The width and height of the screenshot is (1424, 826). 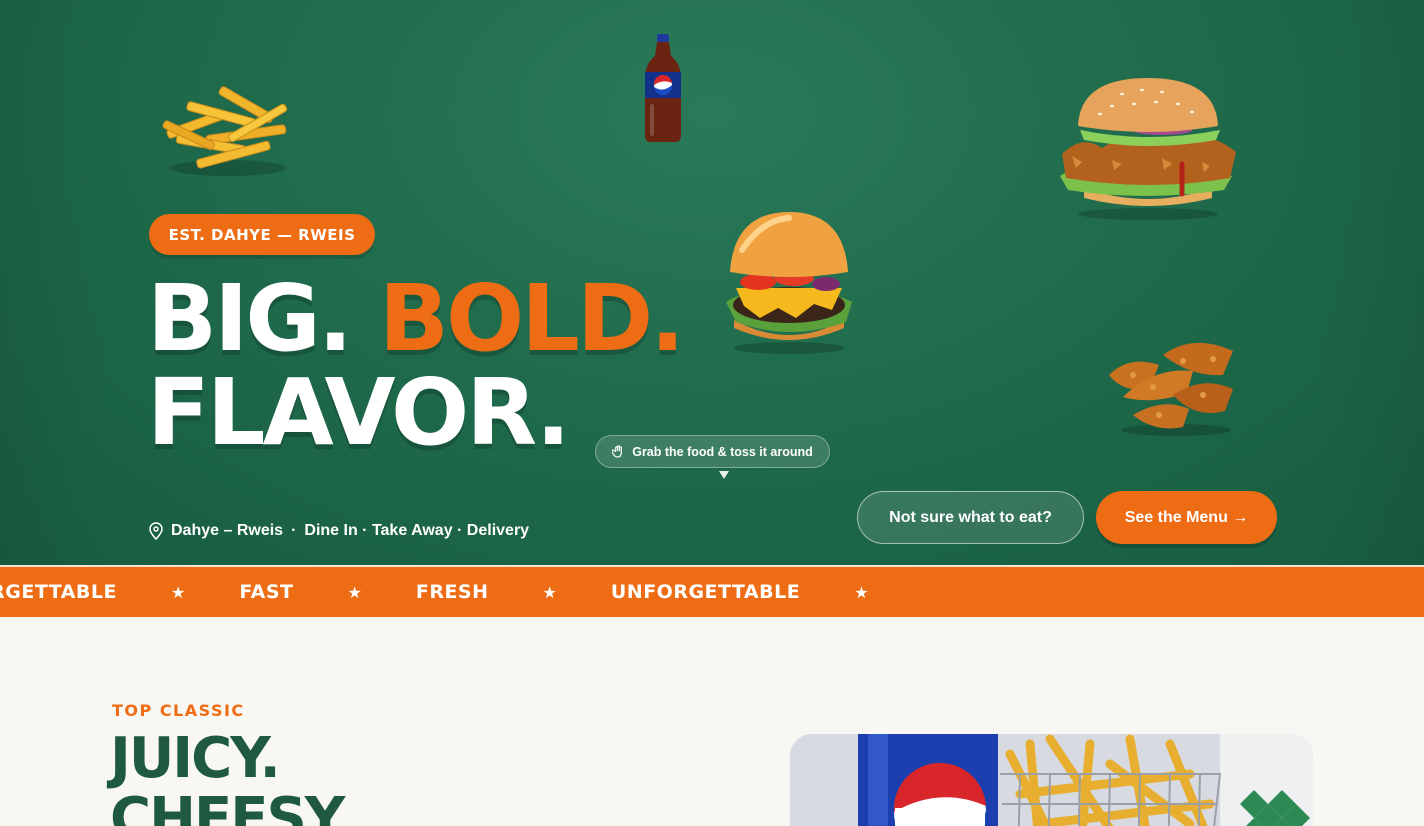 What do you see at coordinates (417, 530) in the screenshot?
I see `services-text: Dine In · Take Away · Delivery` at bounding box center [417, 530].